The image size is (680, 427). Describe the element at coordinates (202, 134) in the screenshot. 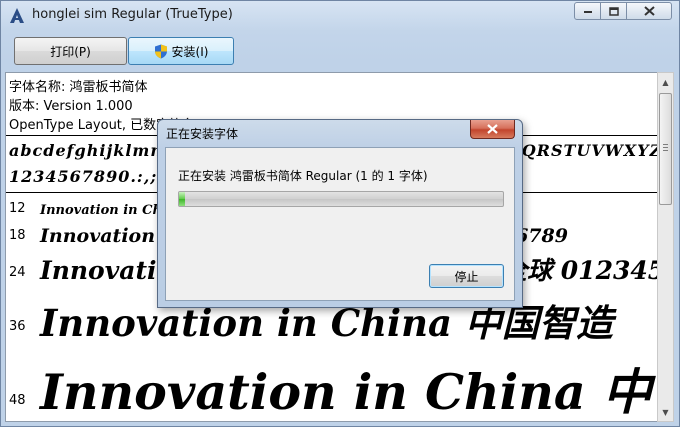

I see `dialog-title: 正在安装字体` at that location.